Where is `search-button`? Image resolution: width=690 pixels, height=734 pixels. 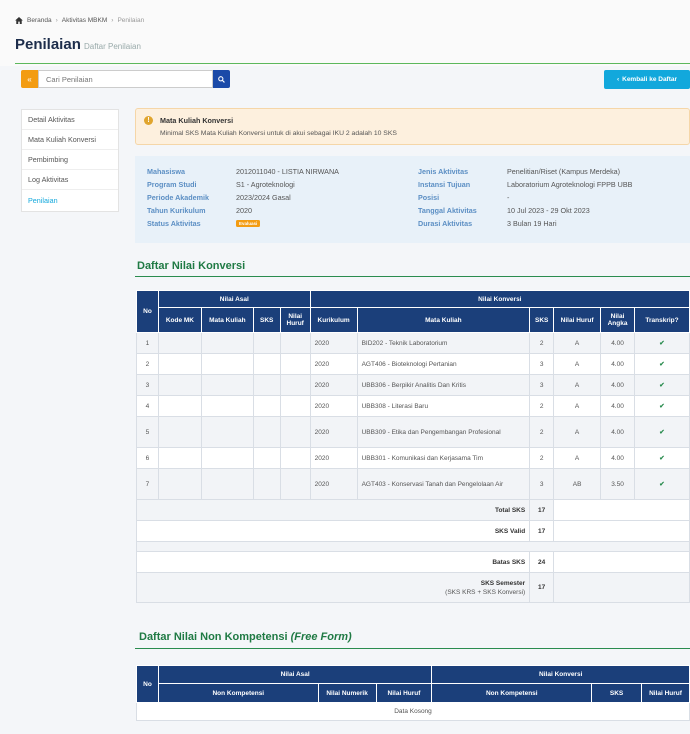 search-button is located at coordinates (221, 79).